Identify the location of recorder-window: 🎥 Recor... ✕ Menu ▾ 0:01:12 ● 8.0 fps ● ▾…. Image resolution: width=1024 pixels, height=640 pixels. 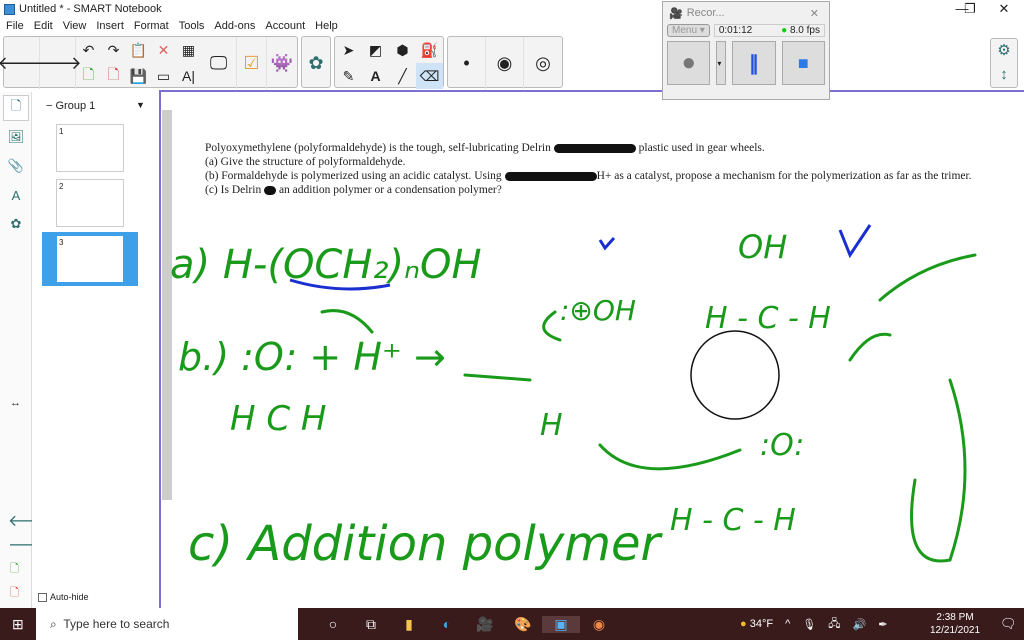
(746, 50).